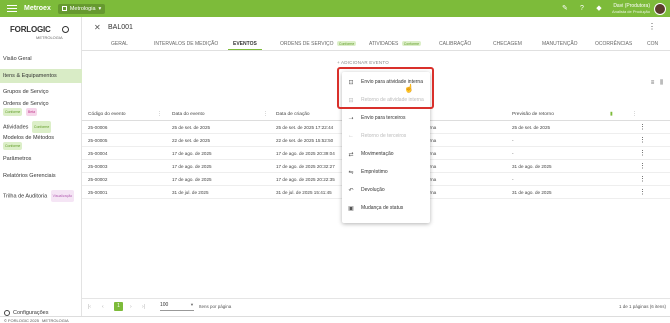 This screenshot has width=670, height=323. I want to click on tab-eventos: EVENTOS, so click(245, 44).